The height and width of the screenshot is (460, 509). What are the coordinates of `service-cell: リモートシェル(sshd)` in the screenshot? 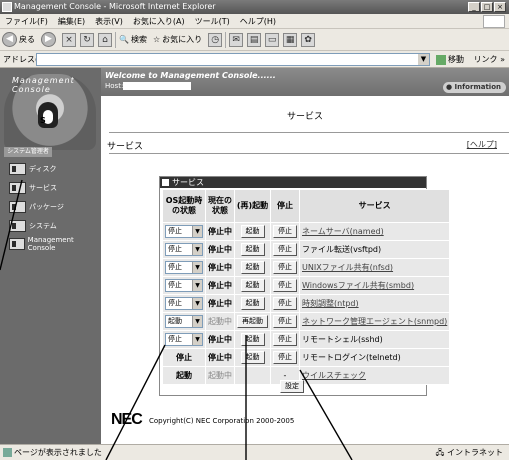 It's located at (374, 339).